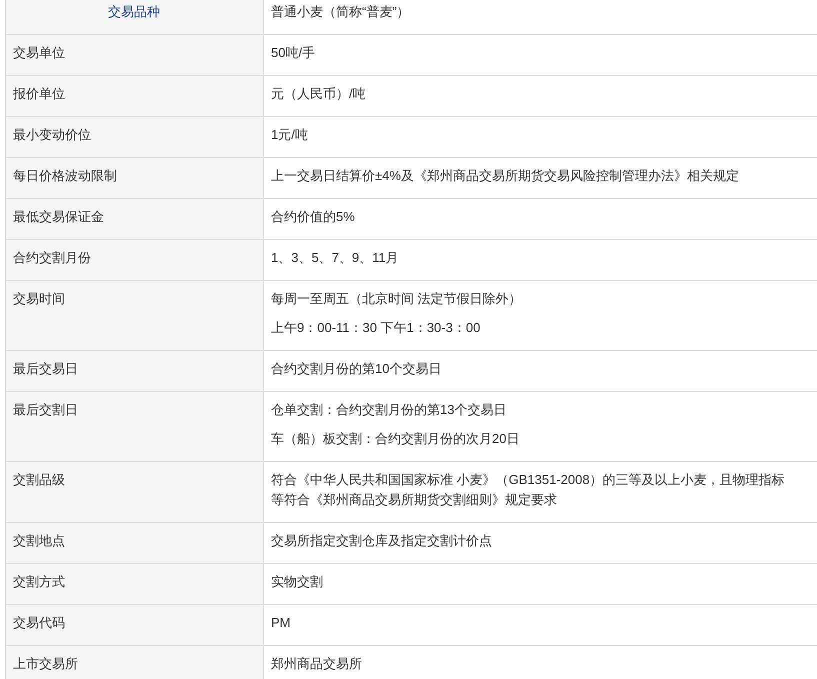  Describe the element at coordinates (135, 137) in the screenshot. I see `label-cell: 最小变动价位` at that location.